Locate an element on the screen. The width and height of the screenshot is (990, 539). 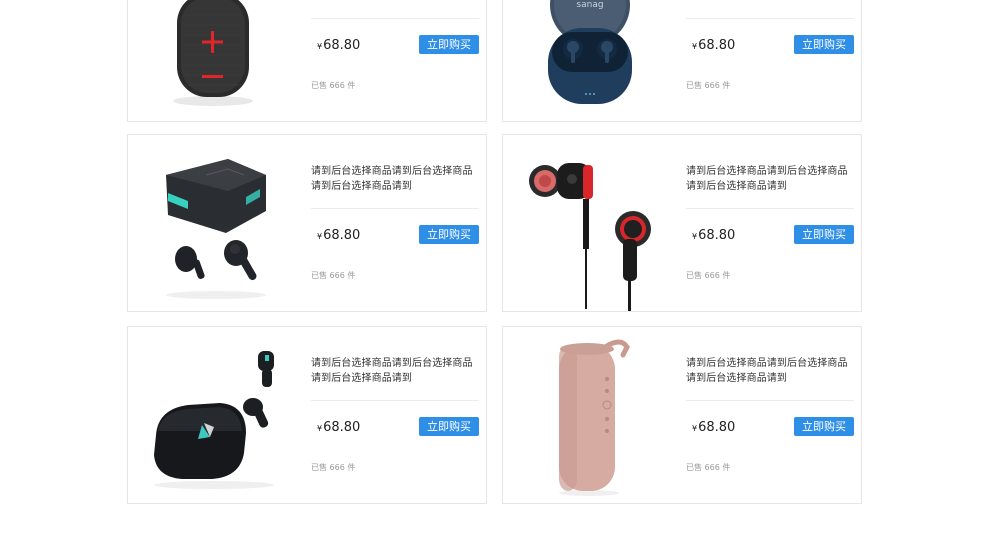
product-card: ¥68.80 立即购买 已售 666 件 is located at coordinates (307, 61).